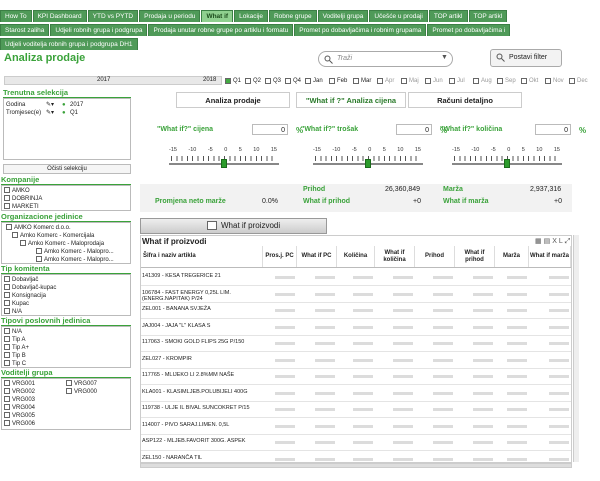 This screenshot has height=481, width=600. What do you see at coordinates (294, 81) in the screenshot?
I see `quarter-option: Q4` at bounding box center [294, 81].